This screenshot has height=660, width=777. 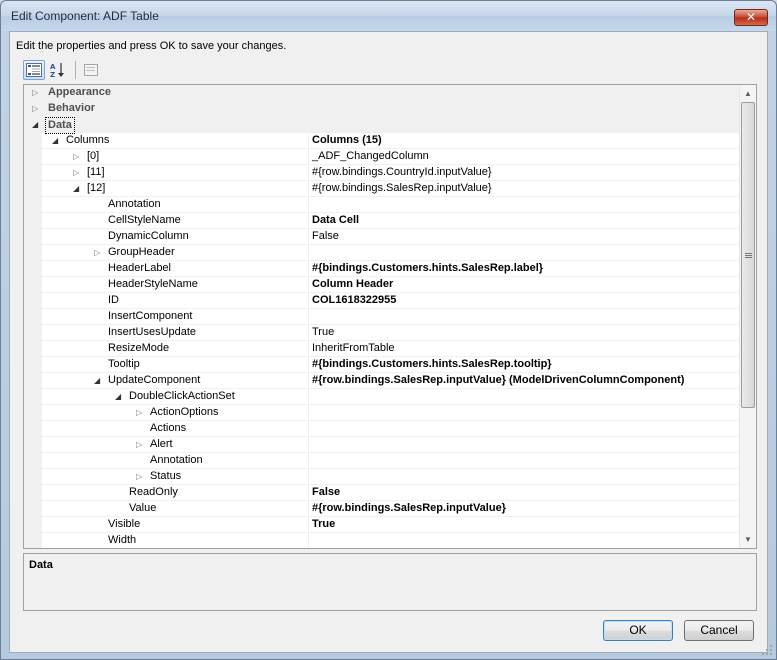 What do you see at coordinates (174, 141) in the screenshot?
I see `property-name-cell: ◢ Columns` at bounding box center [174, 141].